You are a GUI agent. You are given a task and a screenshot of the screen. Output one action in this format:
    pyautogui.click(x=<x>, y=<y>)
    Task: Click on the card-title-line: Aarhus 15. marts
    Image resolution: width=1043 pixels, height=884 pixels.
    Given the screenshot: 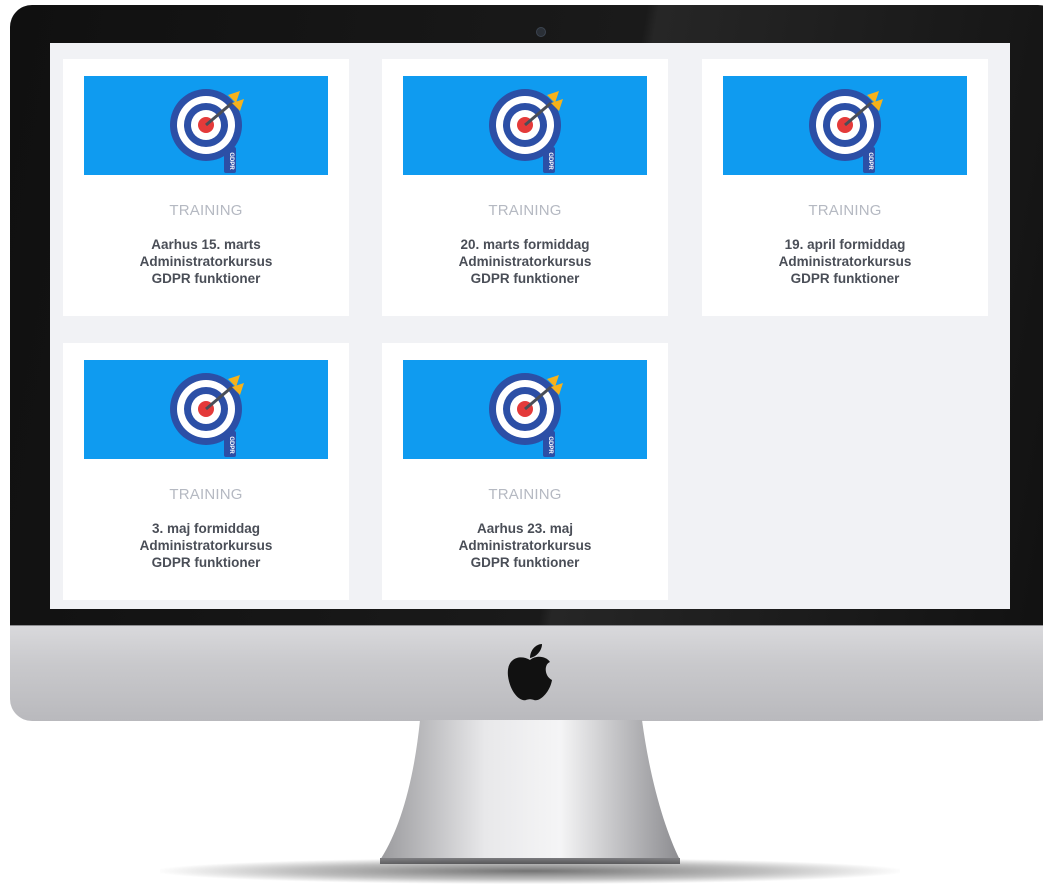 What is the action you would take?
    pyautogui.click(x=206, y=244)
    